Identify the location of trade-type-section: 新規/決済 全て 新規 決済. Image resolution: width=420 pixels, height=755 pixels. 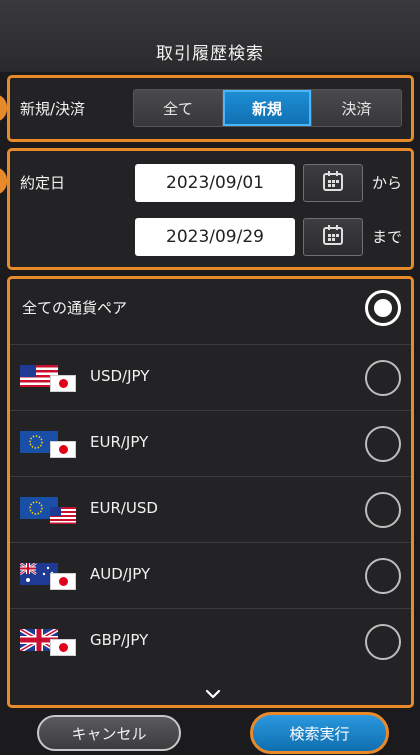
(207, 108).